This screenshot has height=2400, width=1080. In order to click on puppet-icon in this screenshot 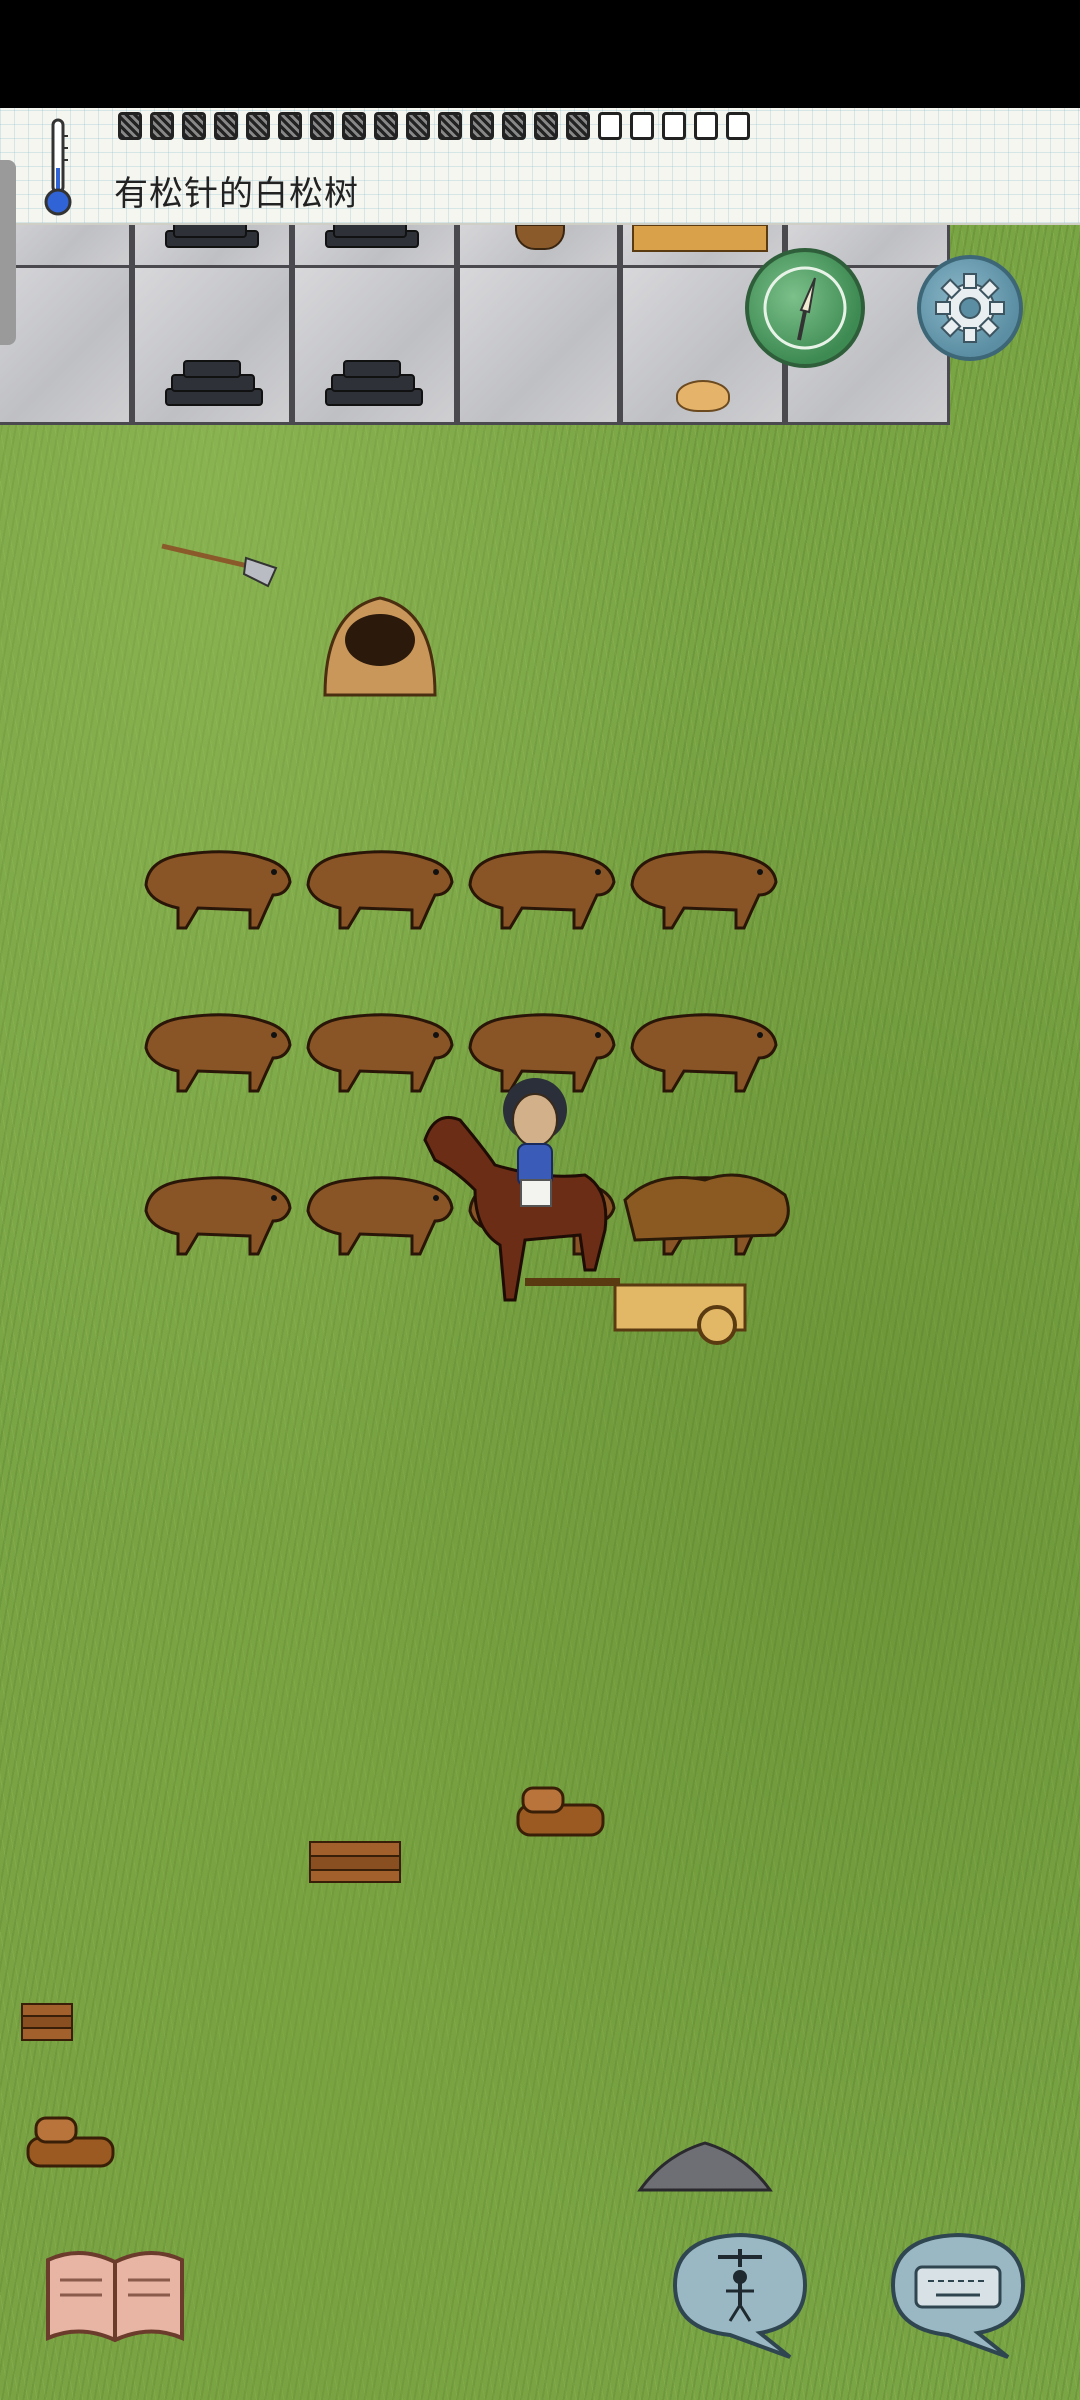, I will do `click(740, 2295)`.